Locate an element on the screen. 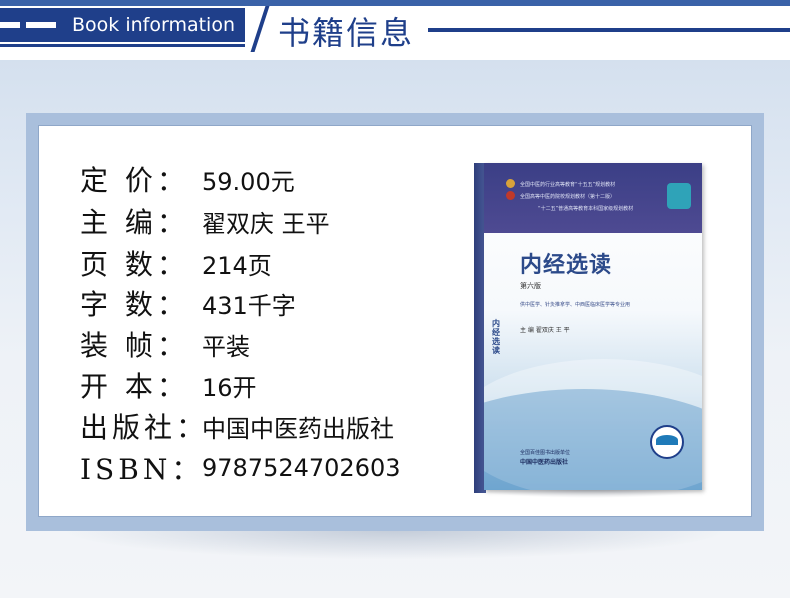 The height and width of the screenshot is (598, 790). info-row-words: 字 数： 431千字 is located at coordinates (188, 303).